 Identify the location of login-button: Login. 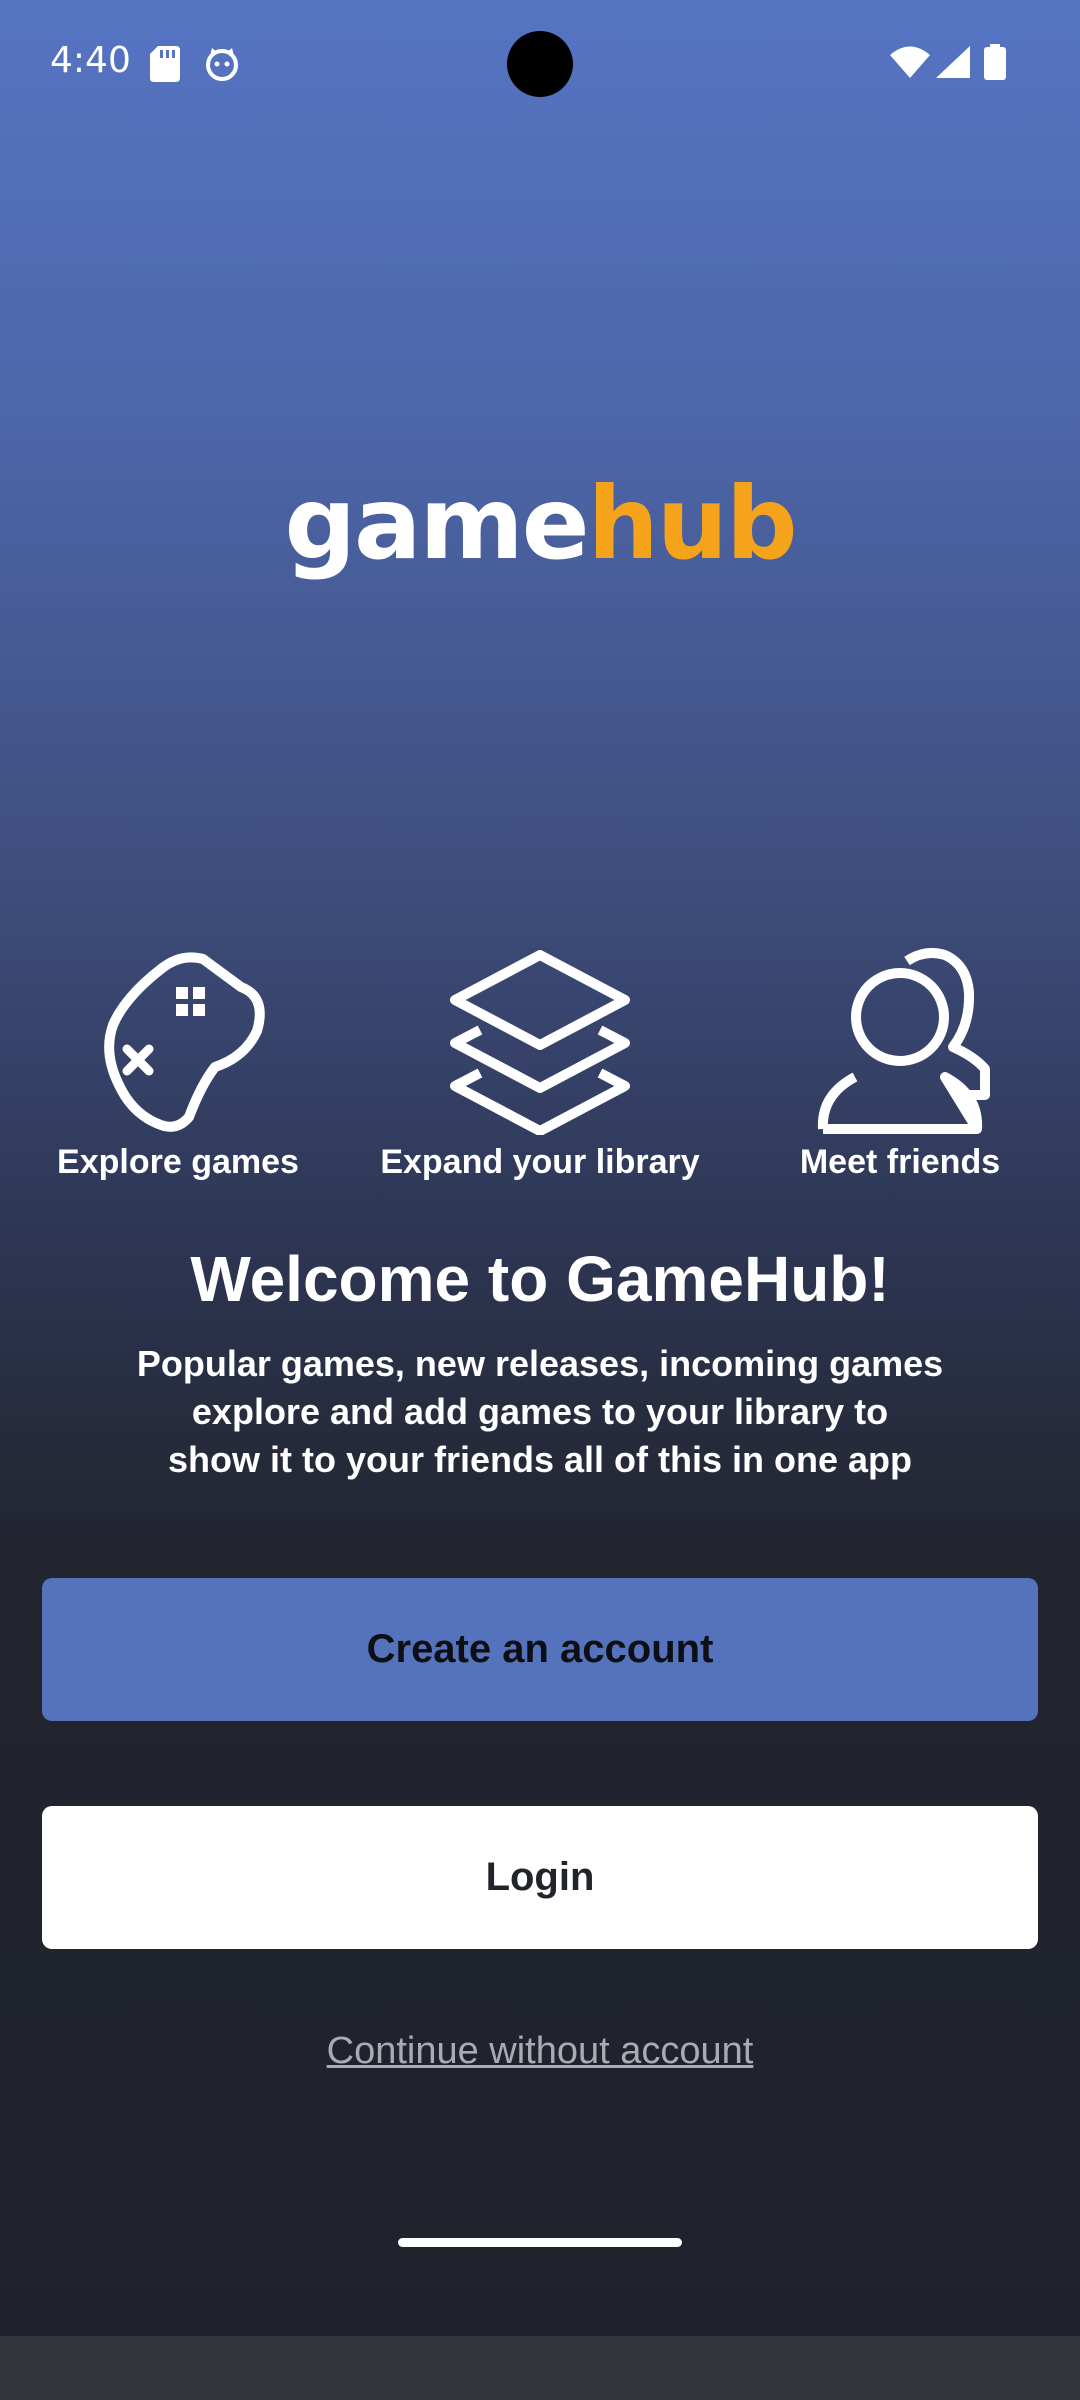
(540, 1877).